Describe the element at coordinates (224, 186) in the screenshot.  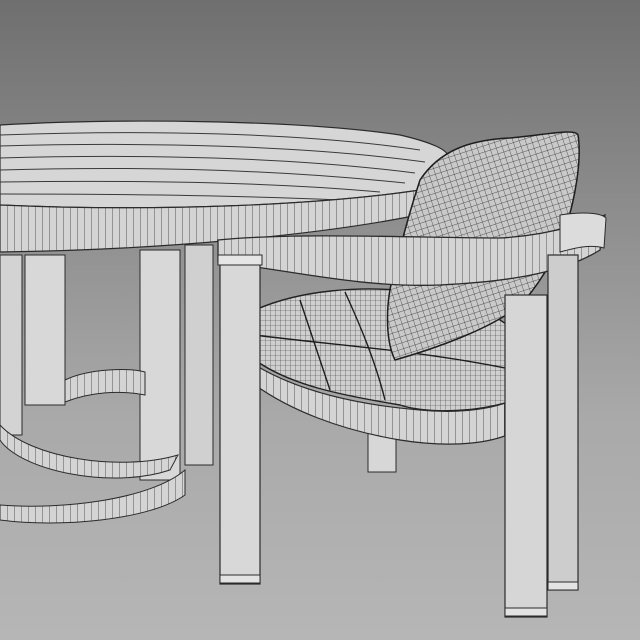
I see `table-top` at that location.